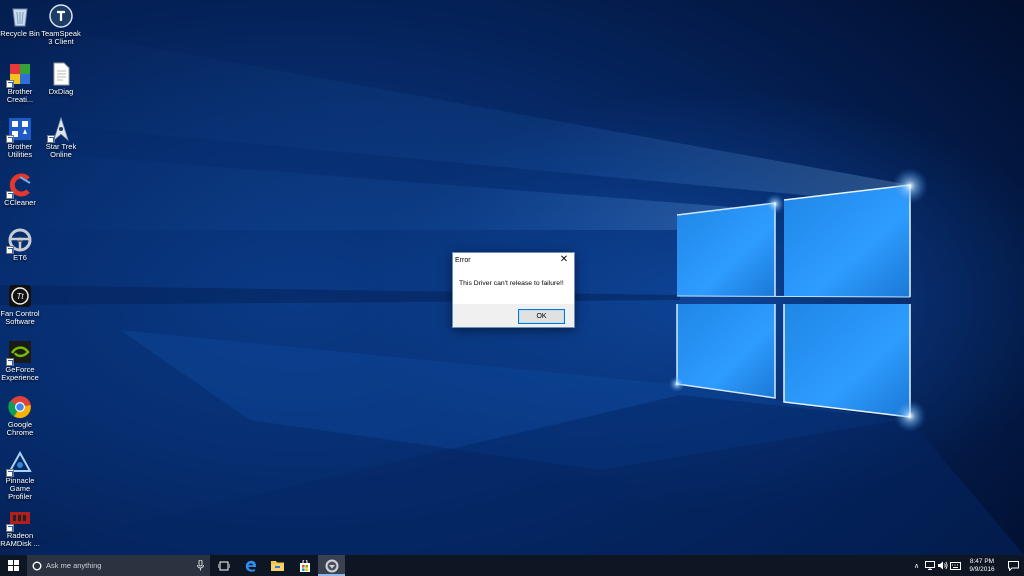  I want to click on teamspeak-icon, so click(61, 16).